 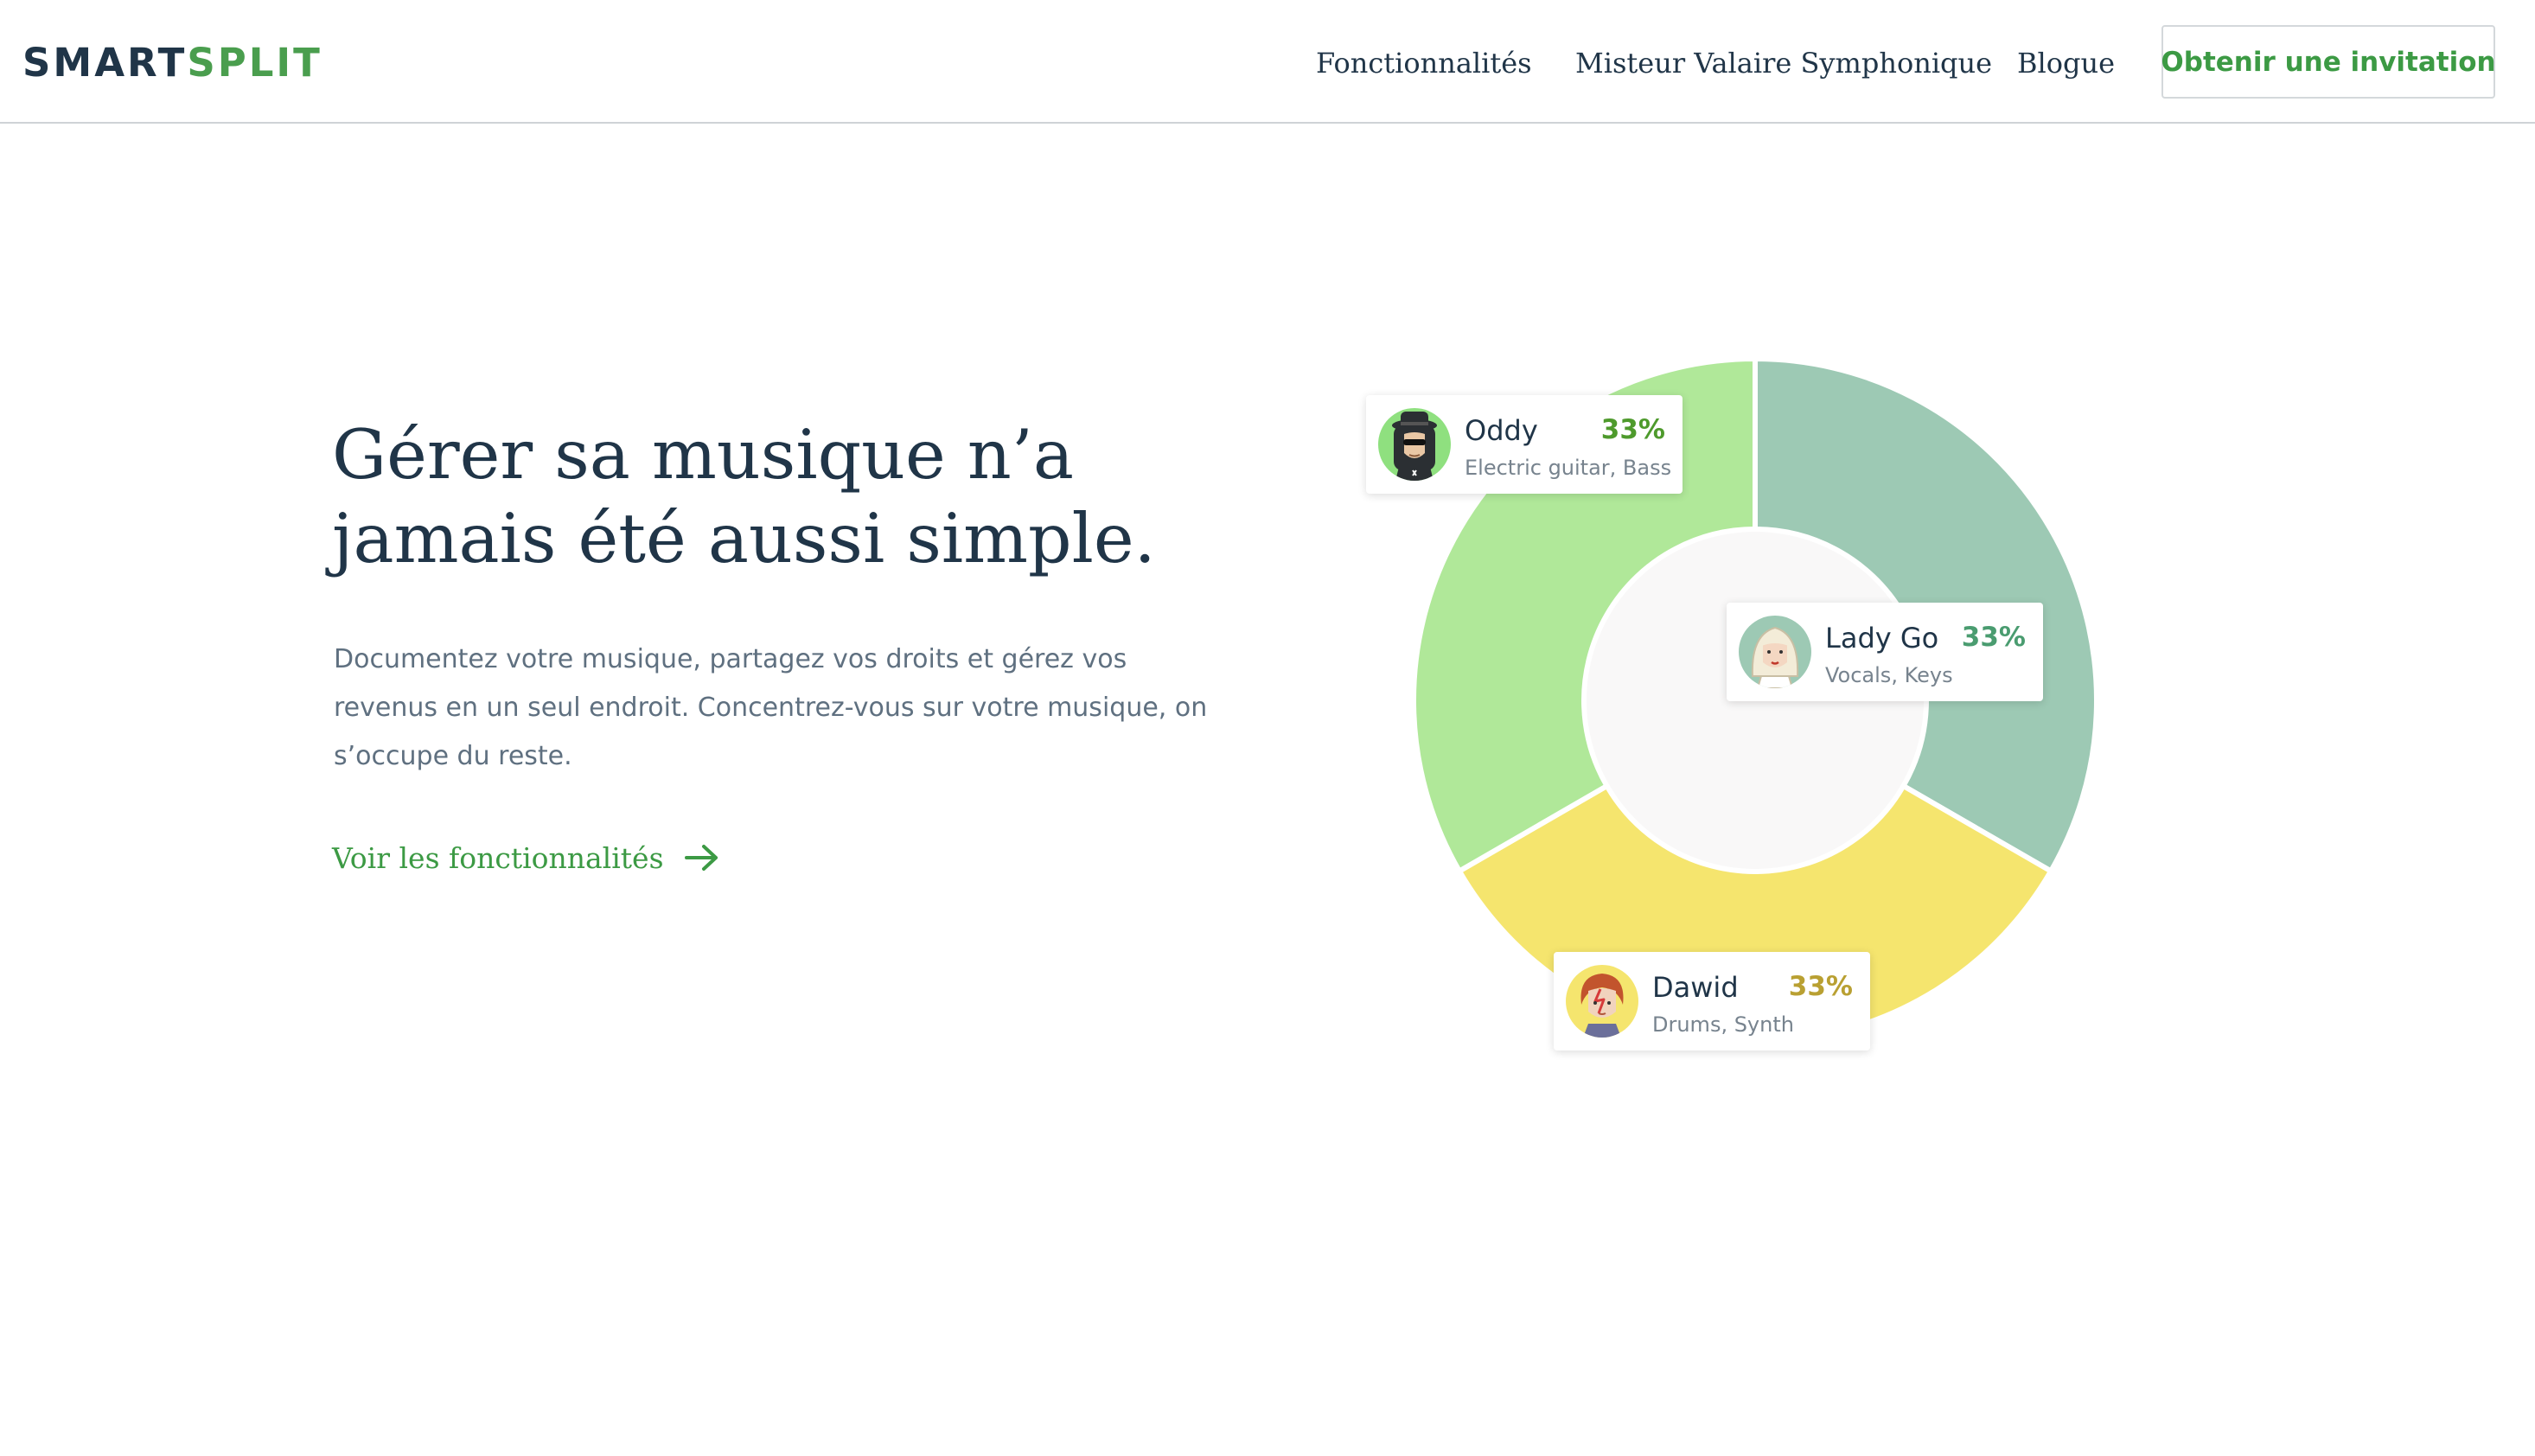 What do you see at coordinates (744, 538) in the screenshot?
I see `hero-title-line-2: jamais été aussi simple.` at bounding box center [744, 538].